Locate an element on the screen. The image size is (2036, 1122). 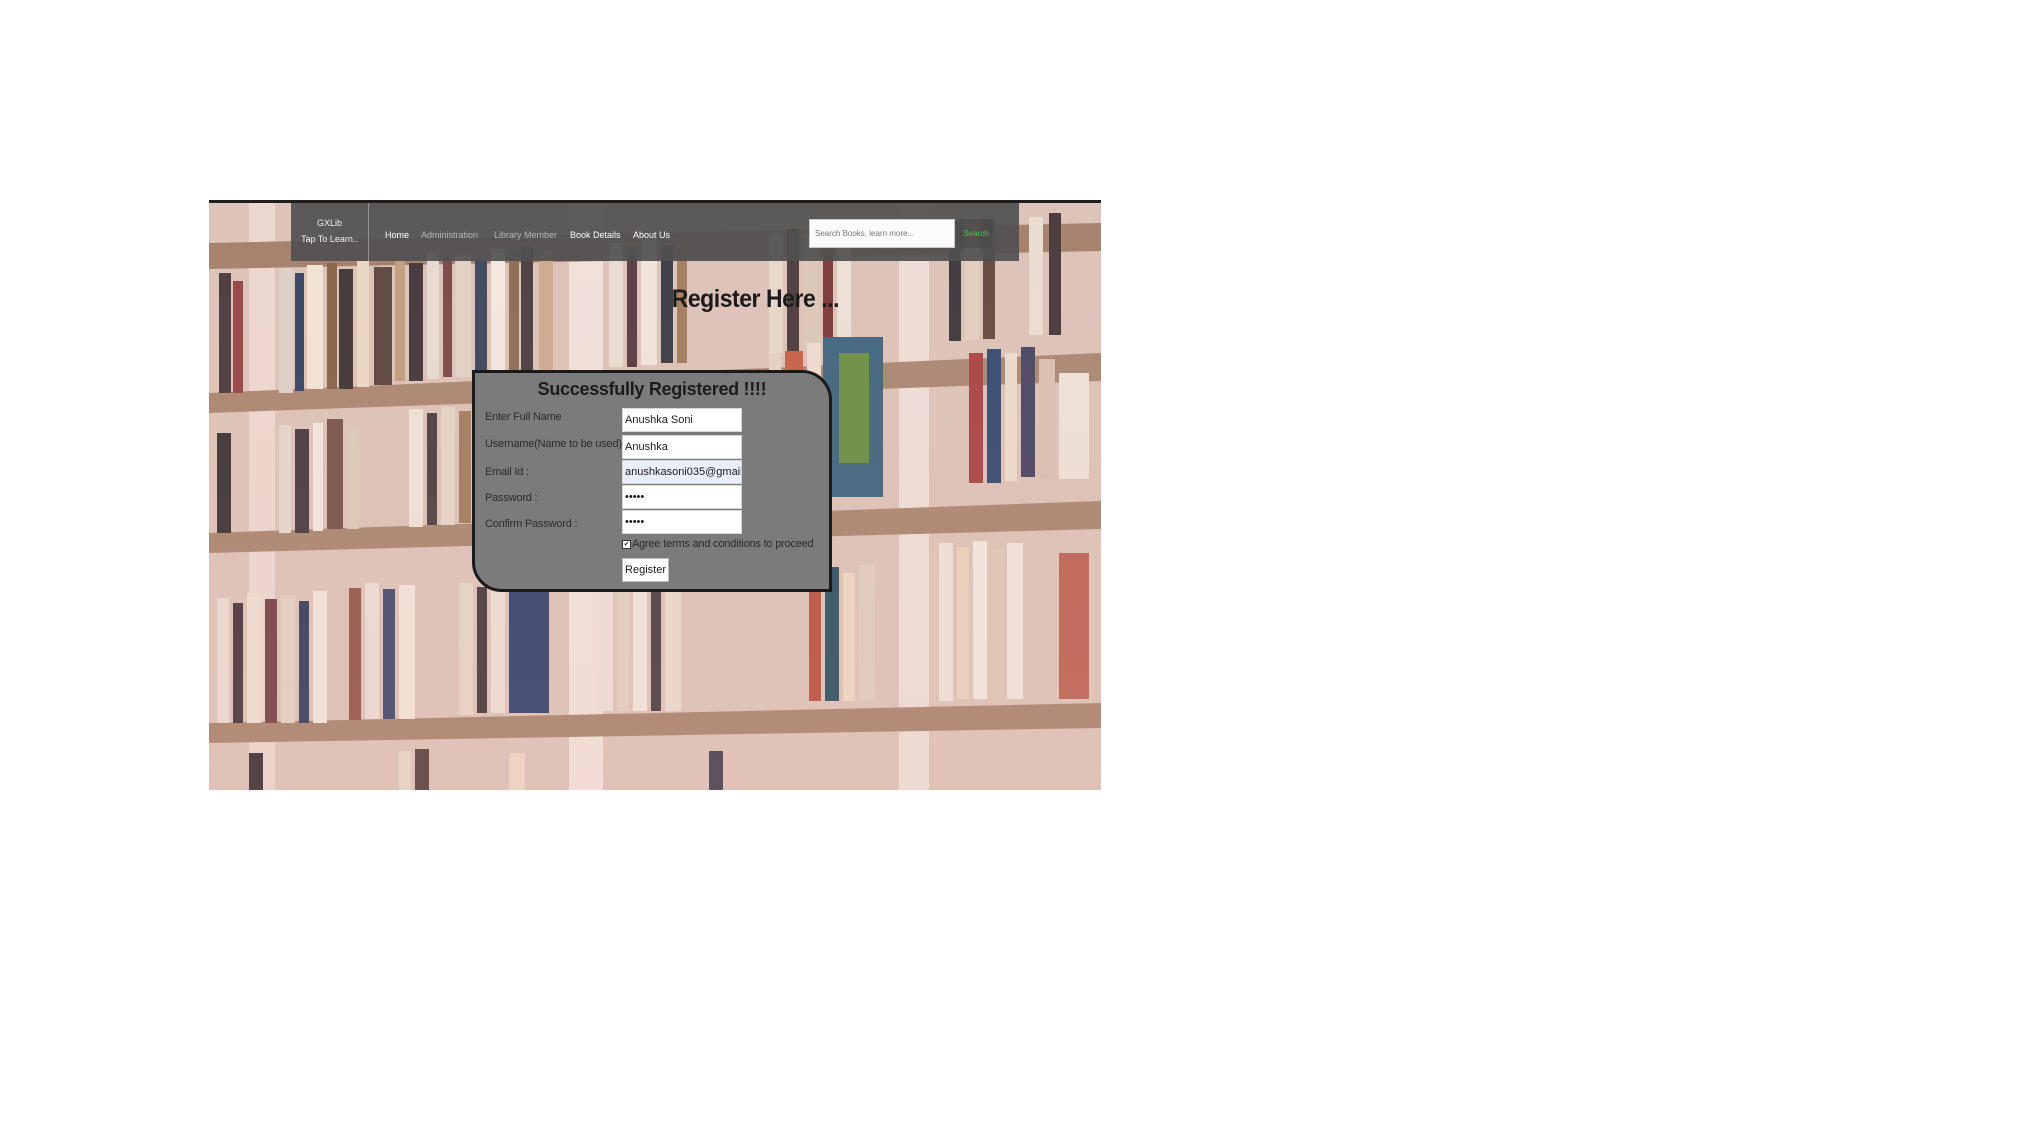
brand-logo: GXLib Tap To Learn.. is located at coordinates (330, 232).